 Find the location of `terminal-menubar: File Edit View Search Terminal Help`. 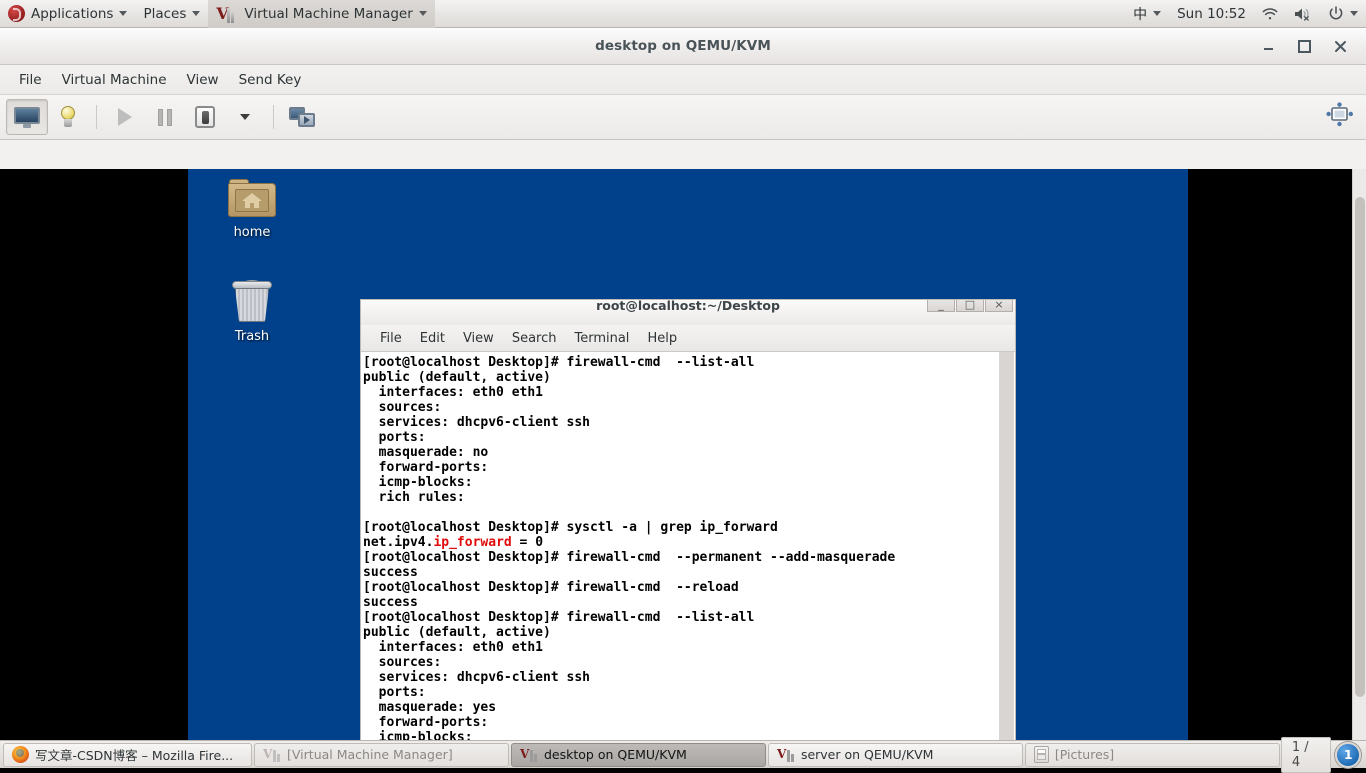

terminal-menubar: File Edit View Search Terminal Help is located at coordinates (688, 338).